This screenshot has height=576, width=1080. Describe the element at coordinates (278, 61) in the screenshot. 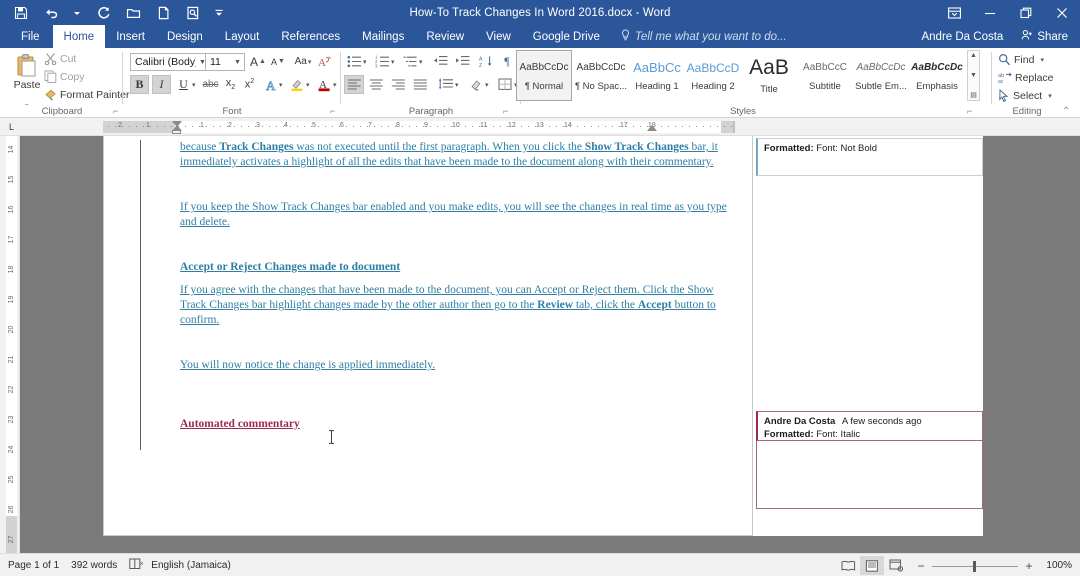

I see `shrink-font-button: A ▼` at that location.